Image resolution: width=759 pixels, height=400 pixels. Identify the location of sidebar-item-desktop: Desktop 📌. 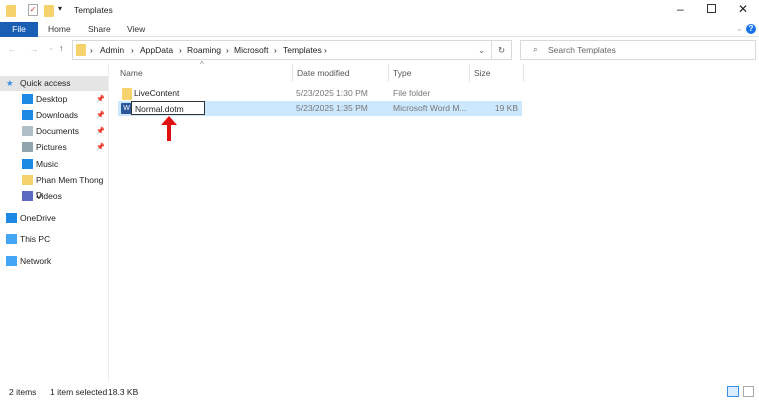
(54, 99).